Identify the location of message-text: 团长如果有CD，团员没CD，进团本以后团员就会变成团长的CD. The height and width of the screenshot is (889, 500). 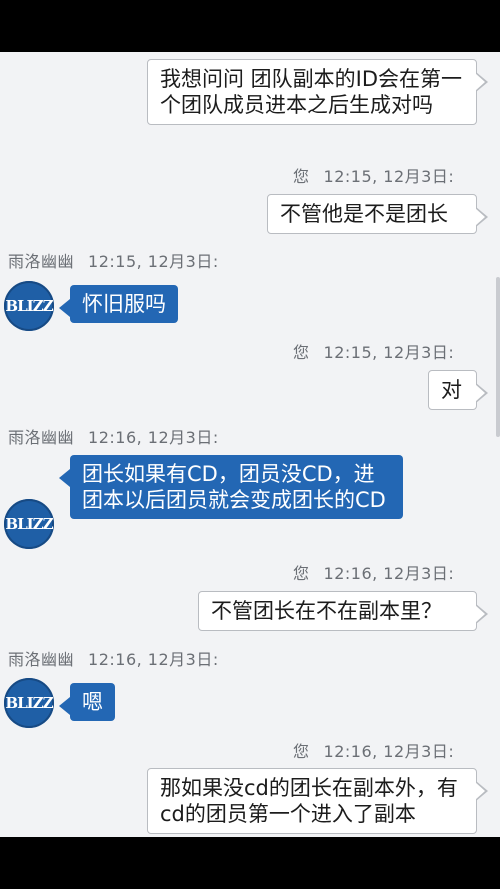
(234, 487).